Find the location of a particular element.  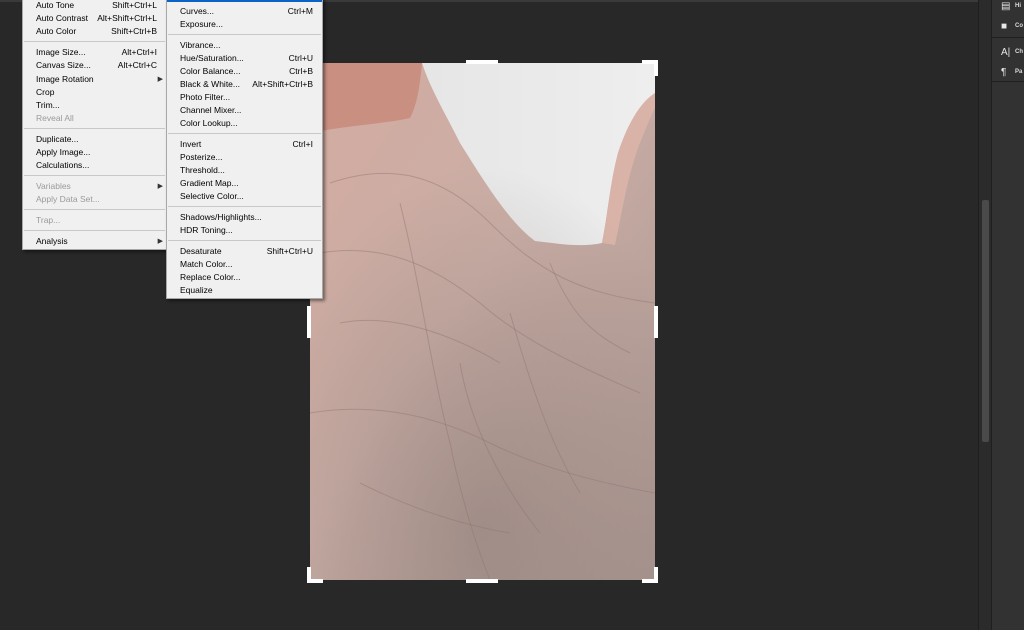

transform-handle-top-right is located at coordinates (656, 68).